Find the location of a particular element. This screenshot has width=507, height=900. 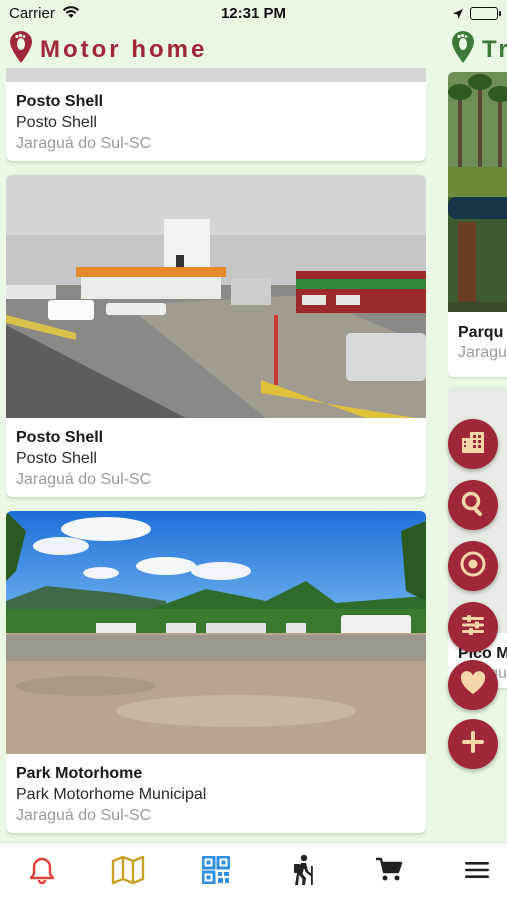

nav-qr-scanner is located at coordinates (216, 872).